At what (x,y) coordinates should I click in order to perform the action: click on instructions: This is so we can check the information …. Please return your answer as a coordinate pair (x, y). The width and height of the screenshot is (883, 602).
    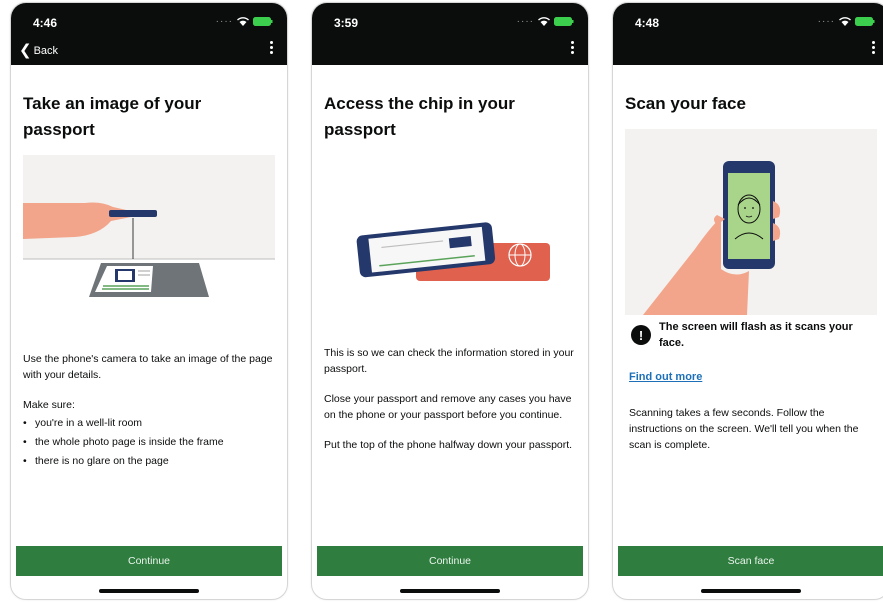
    Looking at the image, I should click on (451, 403).